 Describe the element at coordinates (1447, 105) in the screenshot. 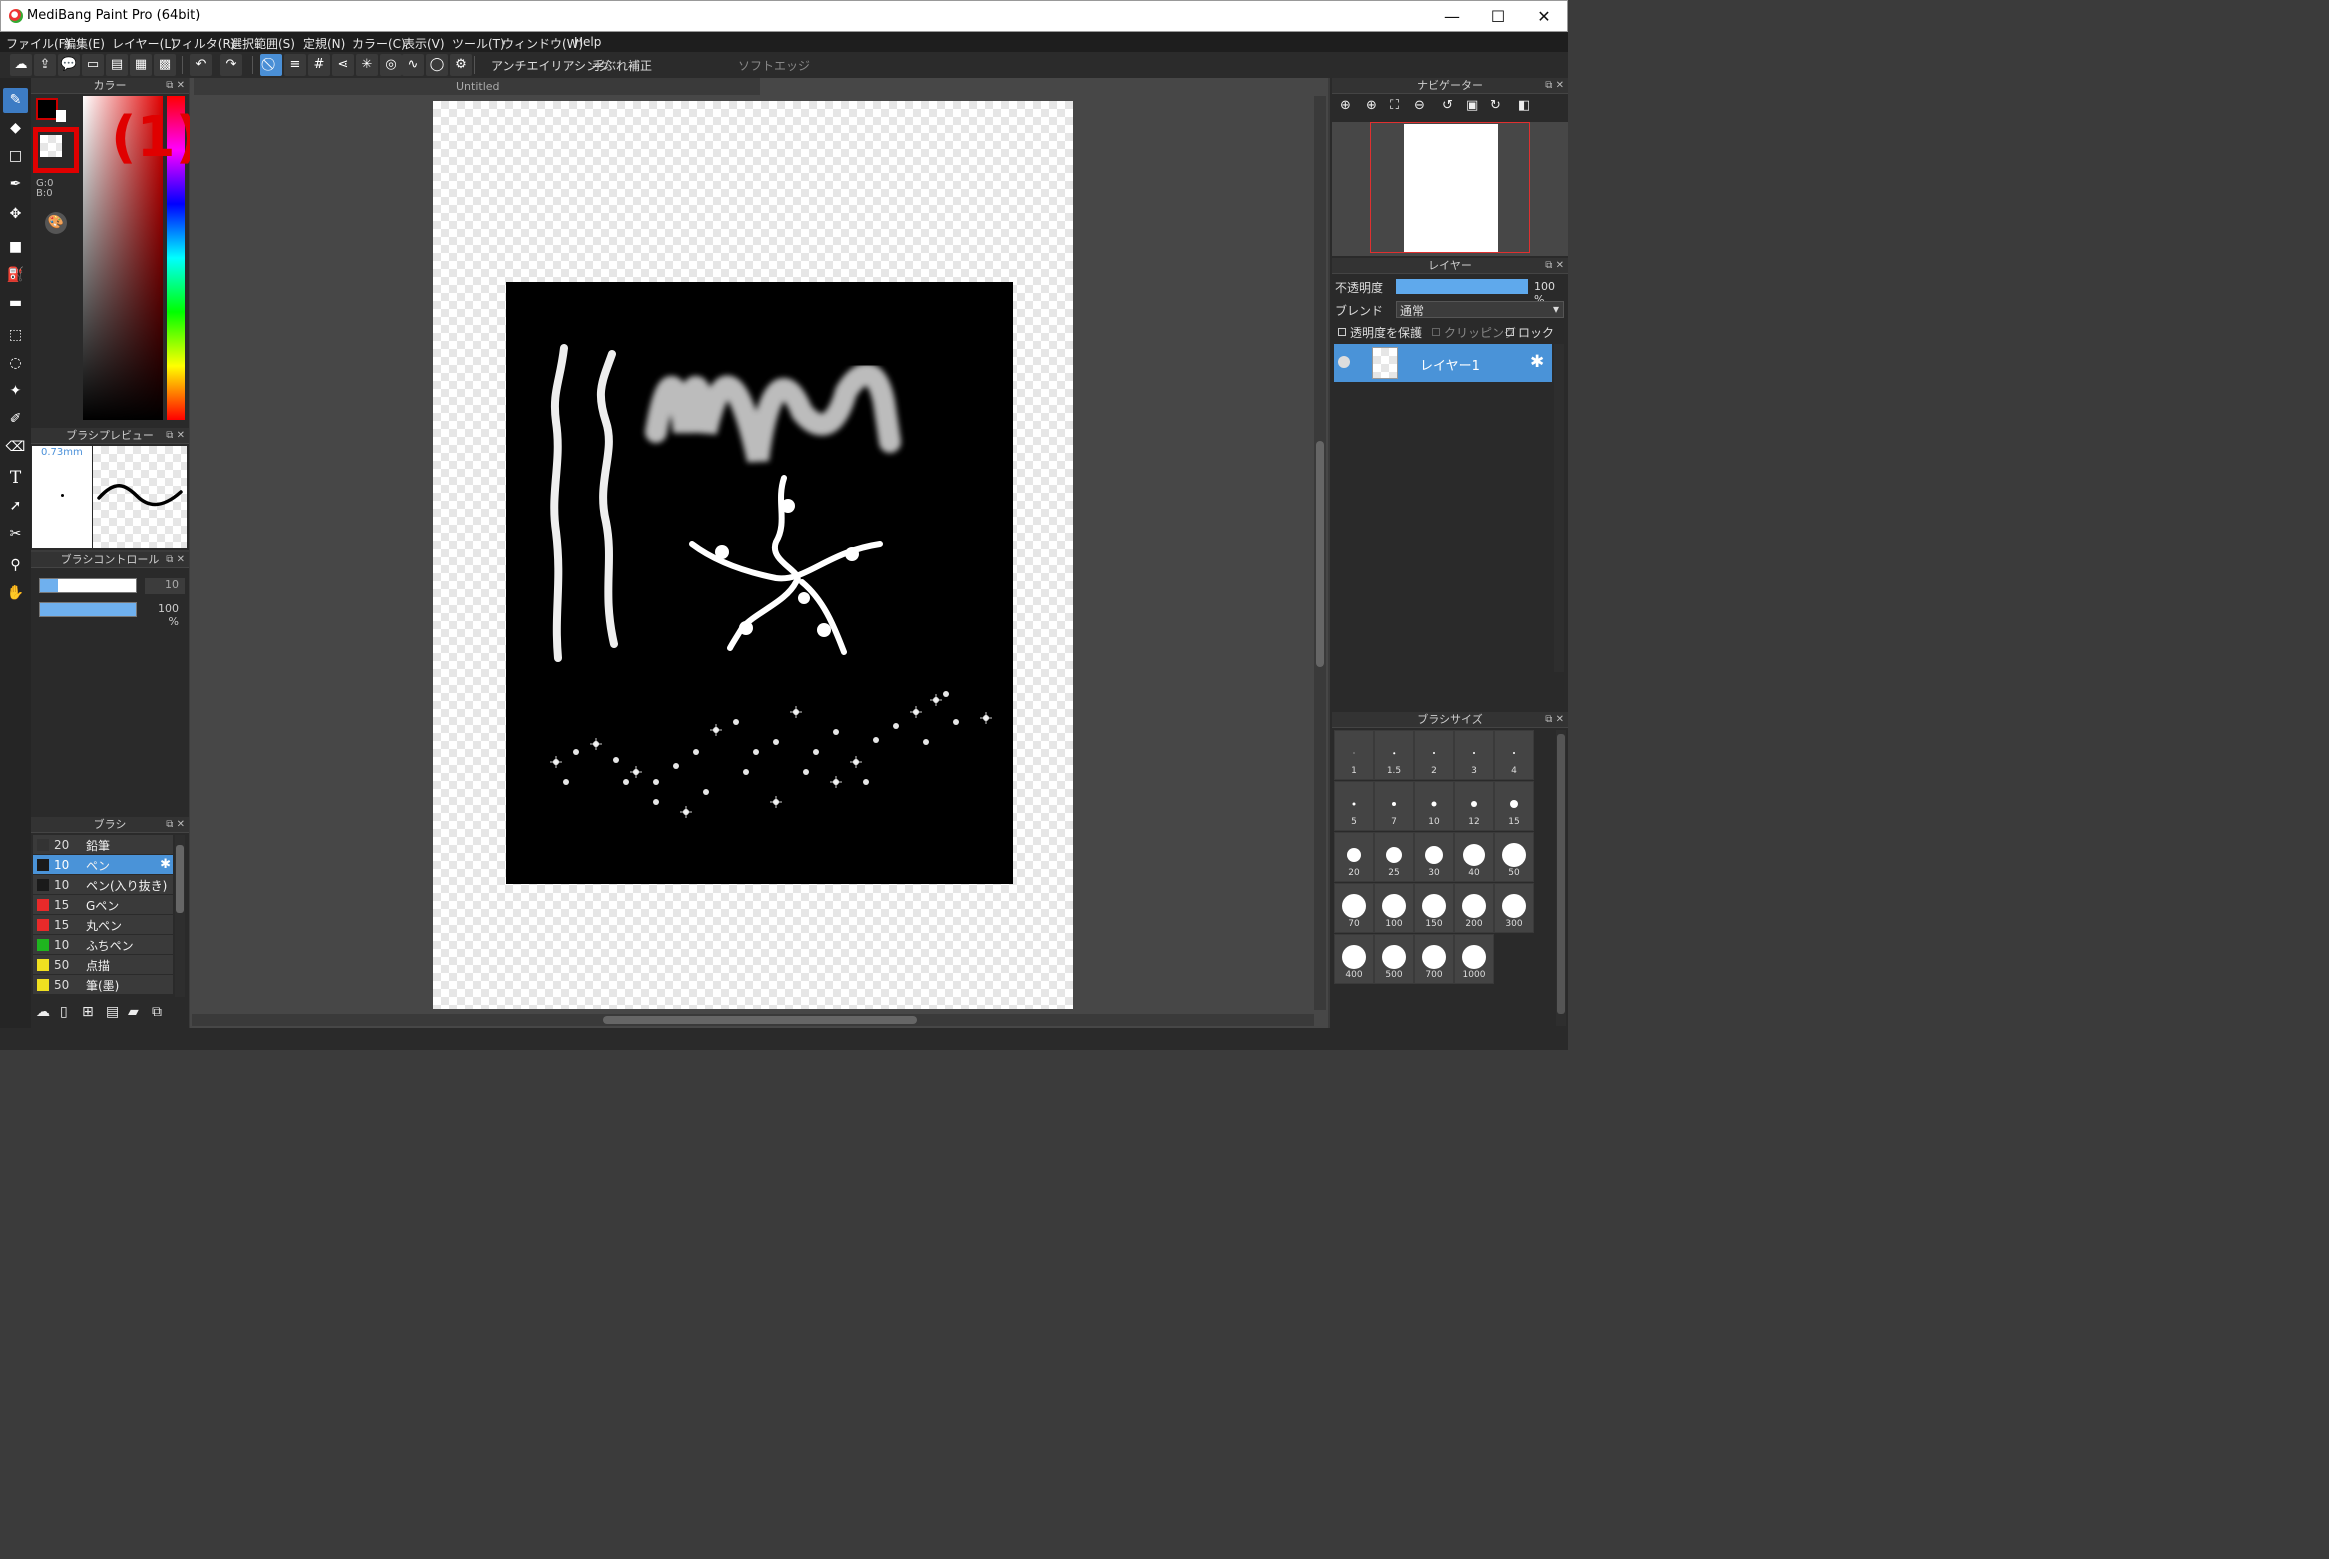

I see `rotate-left-icon: ↺` at that location.